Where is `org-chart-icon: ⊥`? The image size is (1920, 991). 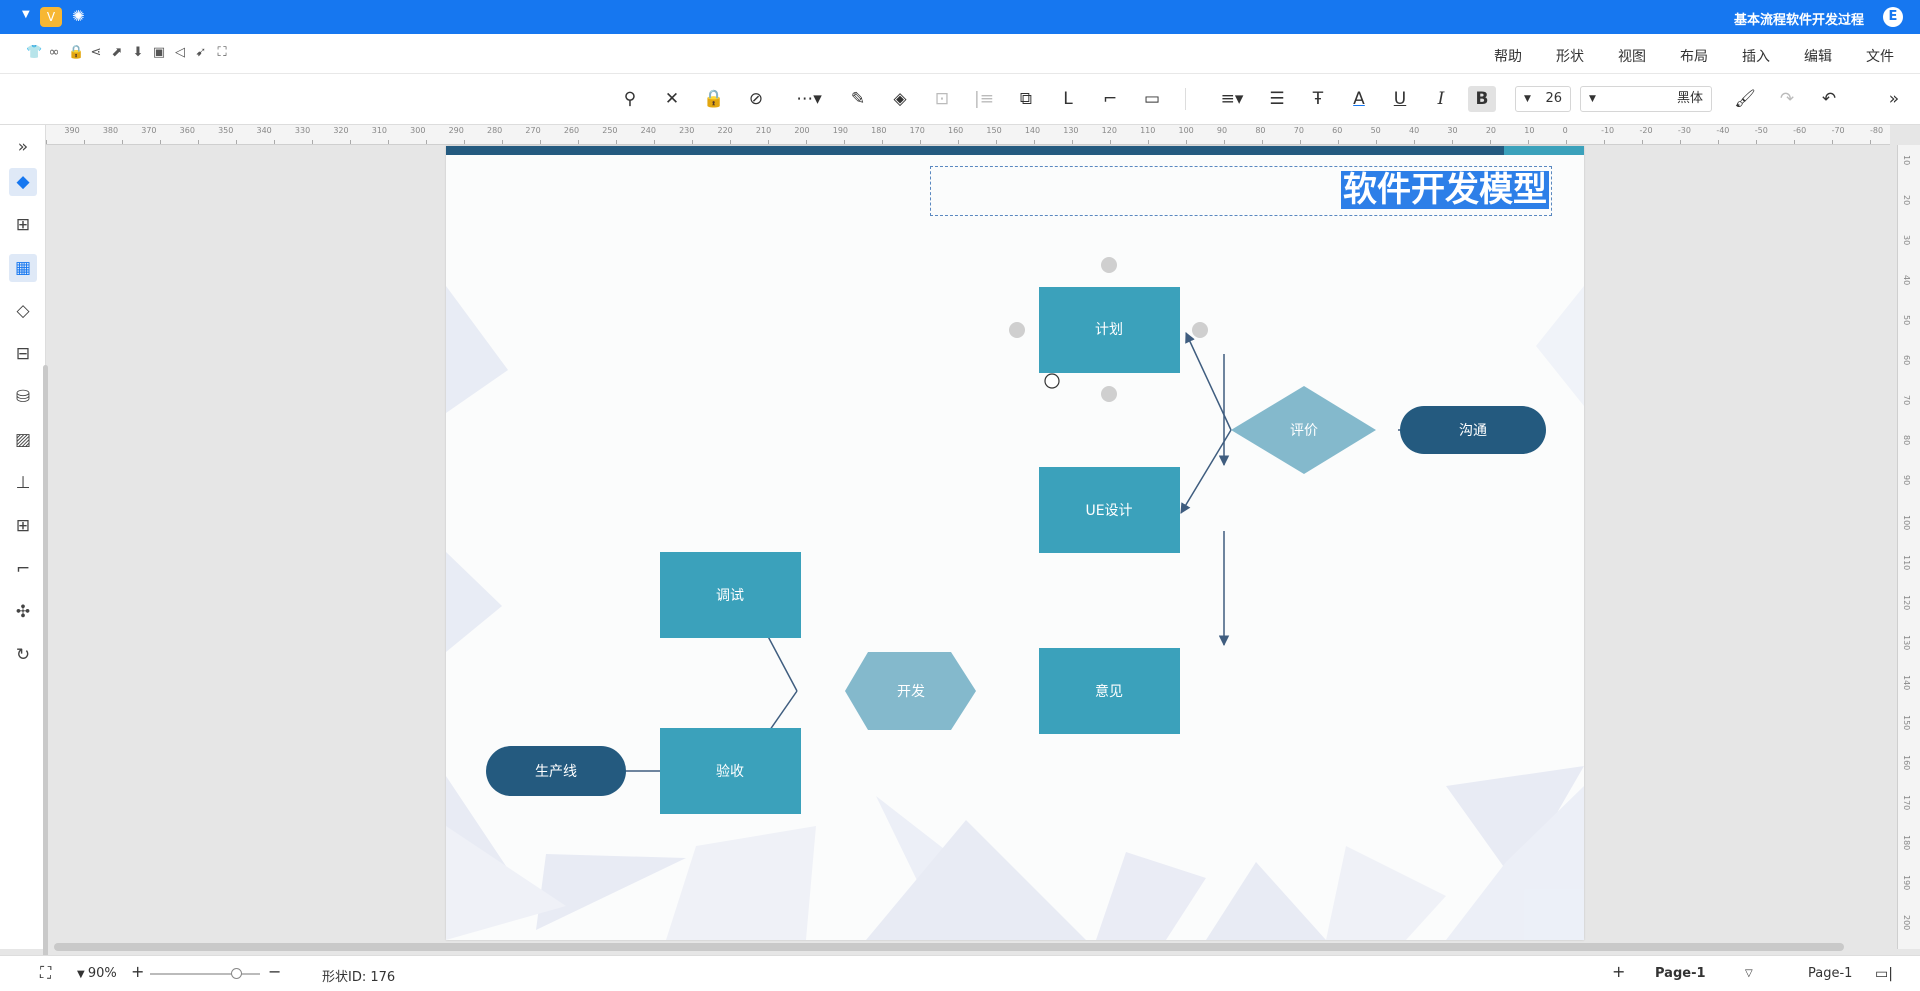
org-chart-icon: ⊥ is located at coordinates (23, 483).